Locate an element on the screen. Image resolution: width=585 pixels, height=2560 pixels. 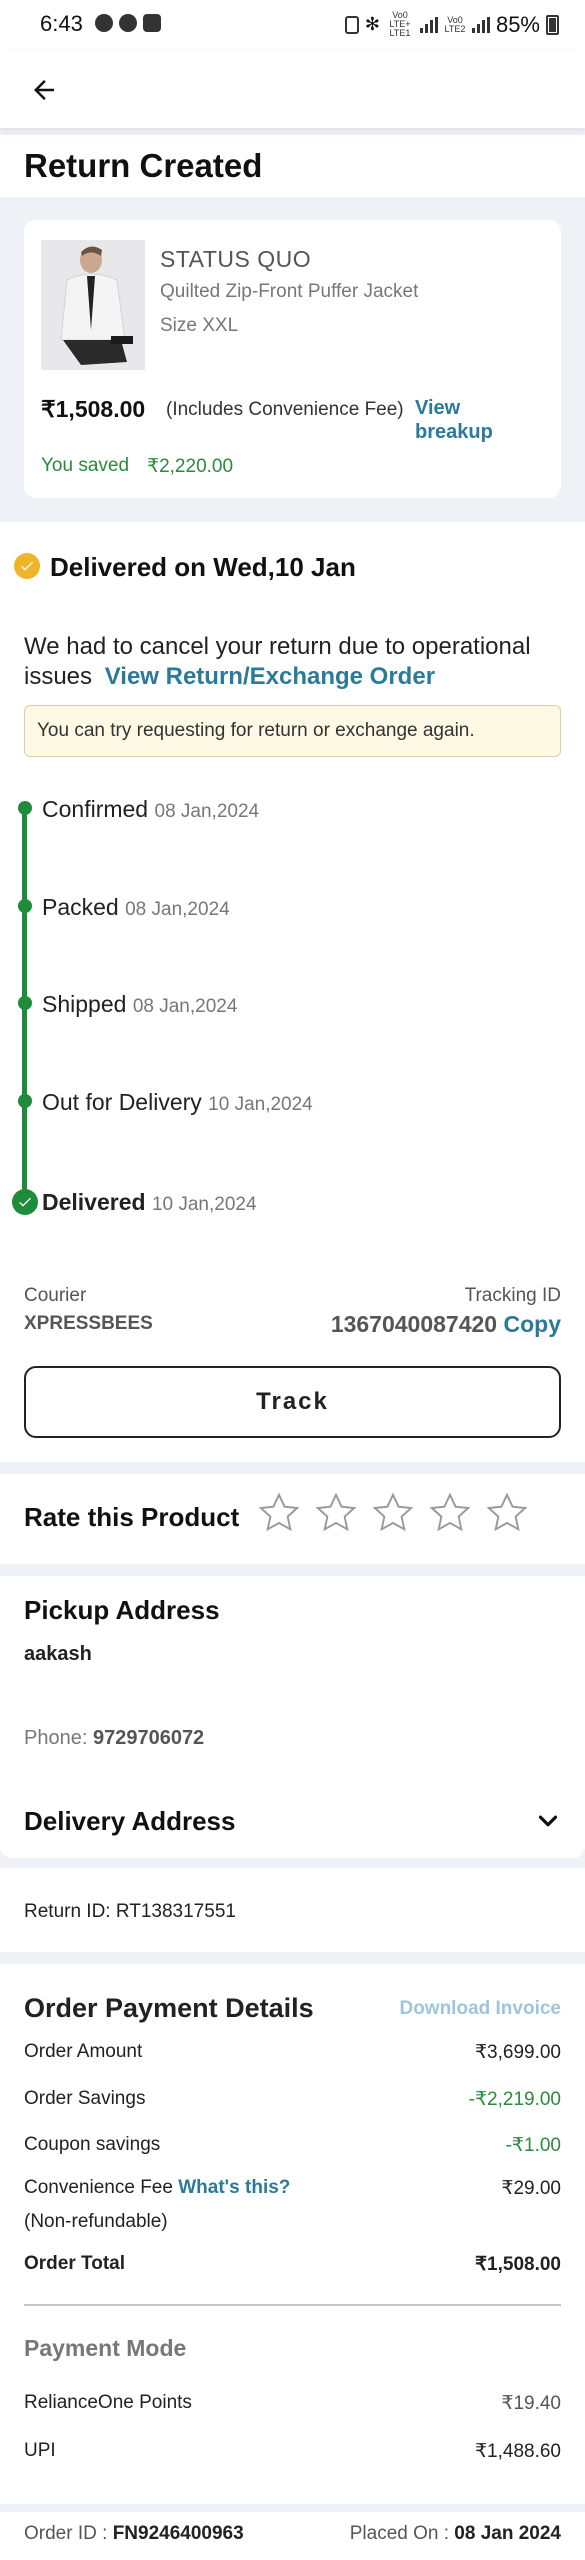
timeline-step-label: Delivered is located at coordinates (94, 1202).